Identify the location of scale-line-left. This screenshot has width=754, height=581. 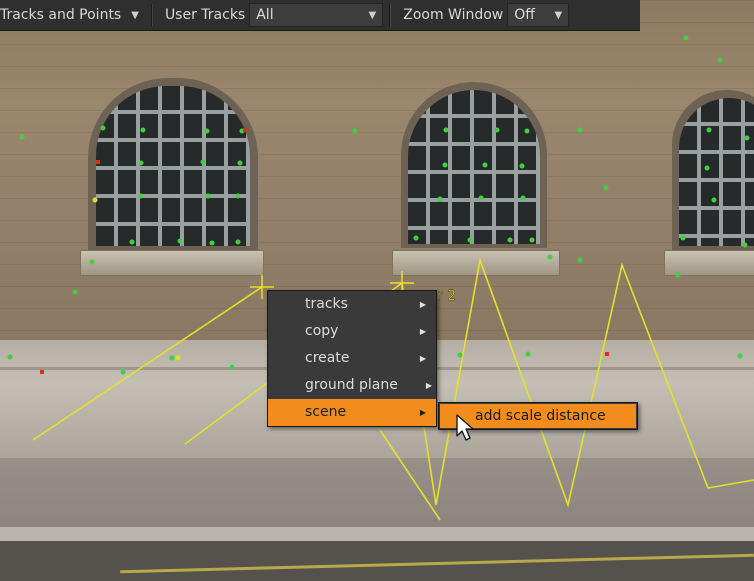
(147, 363).